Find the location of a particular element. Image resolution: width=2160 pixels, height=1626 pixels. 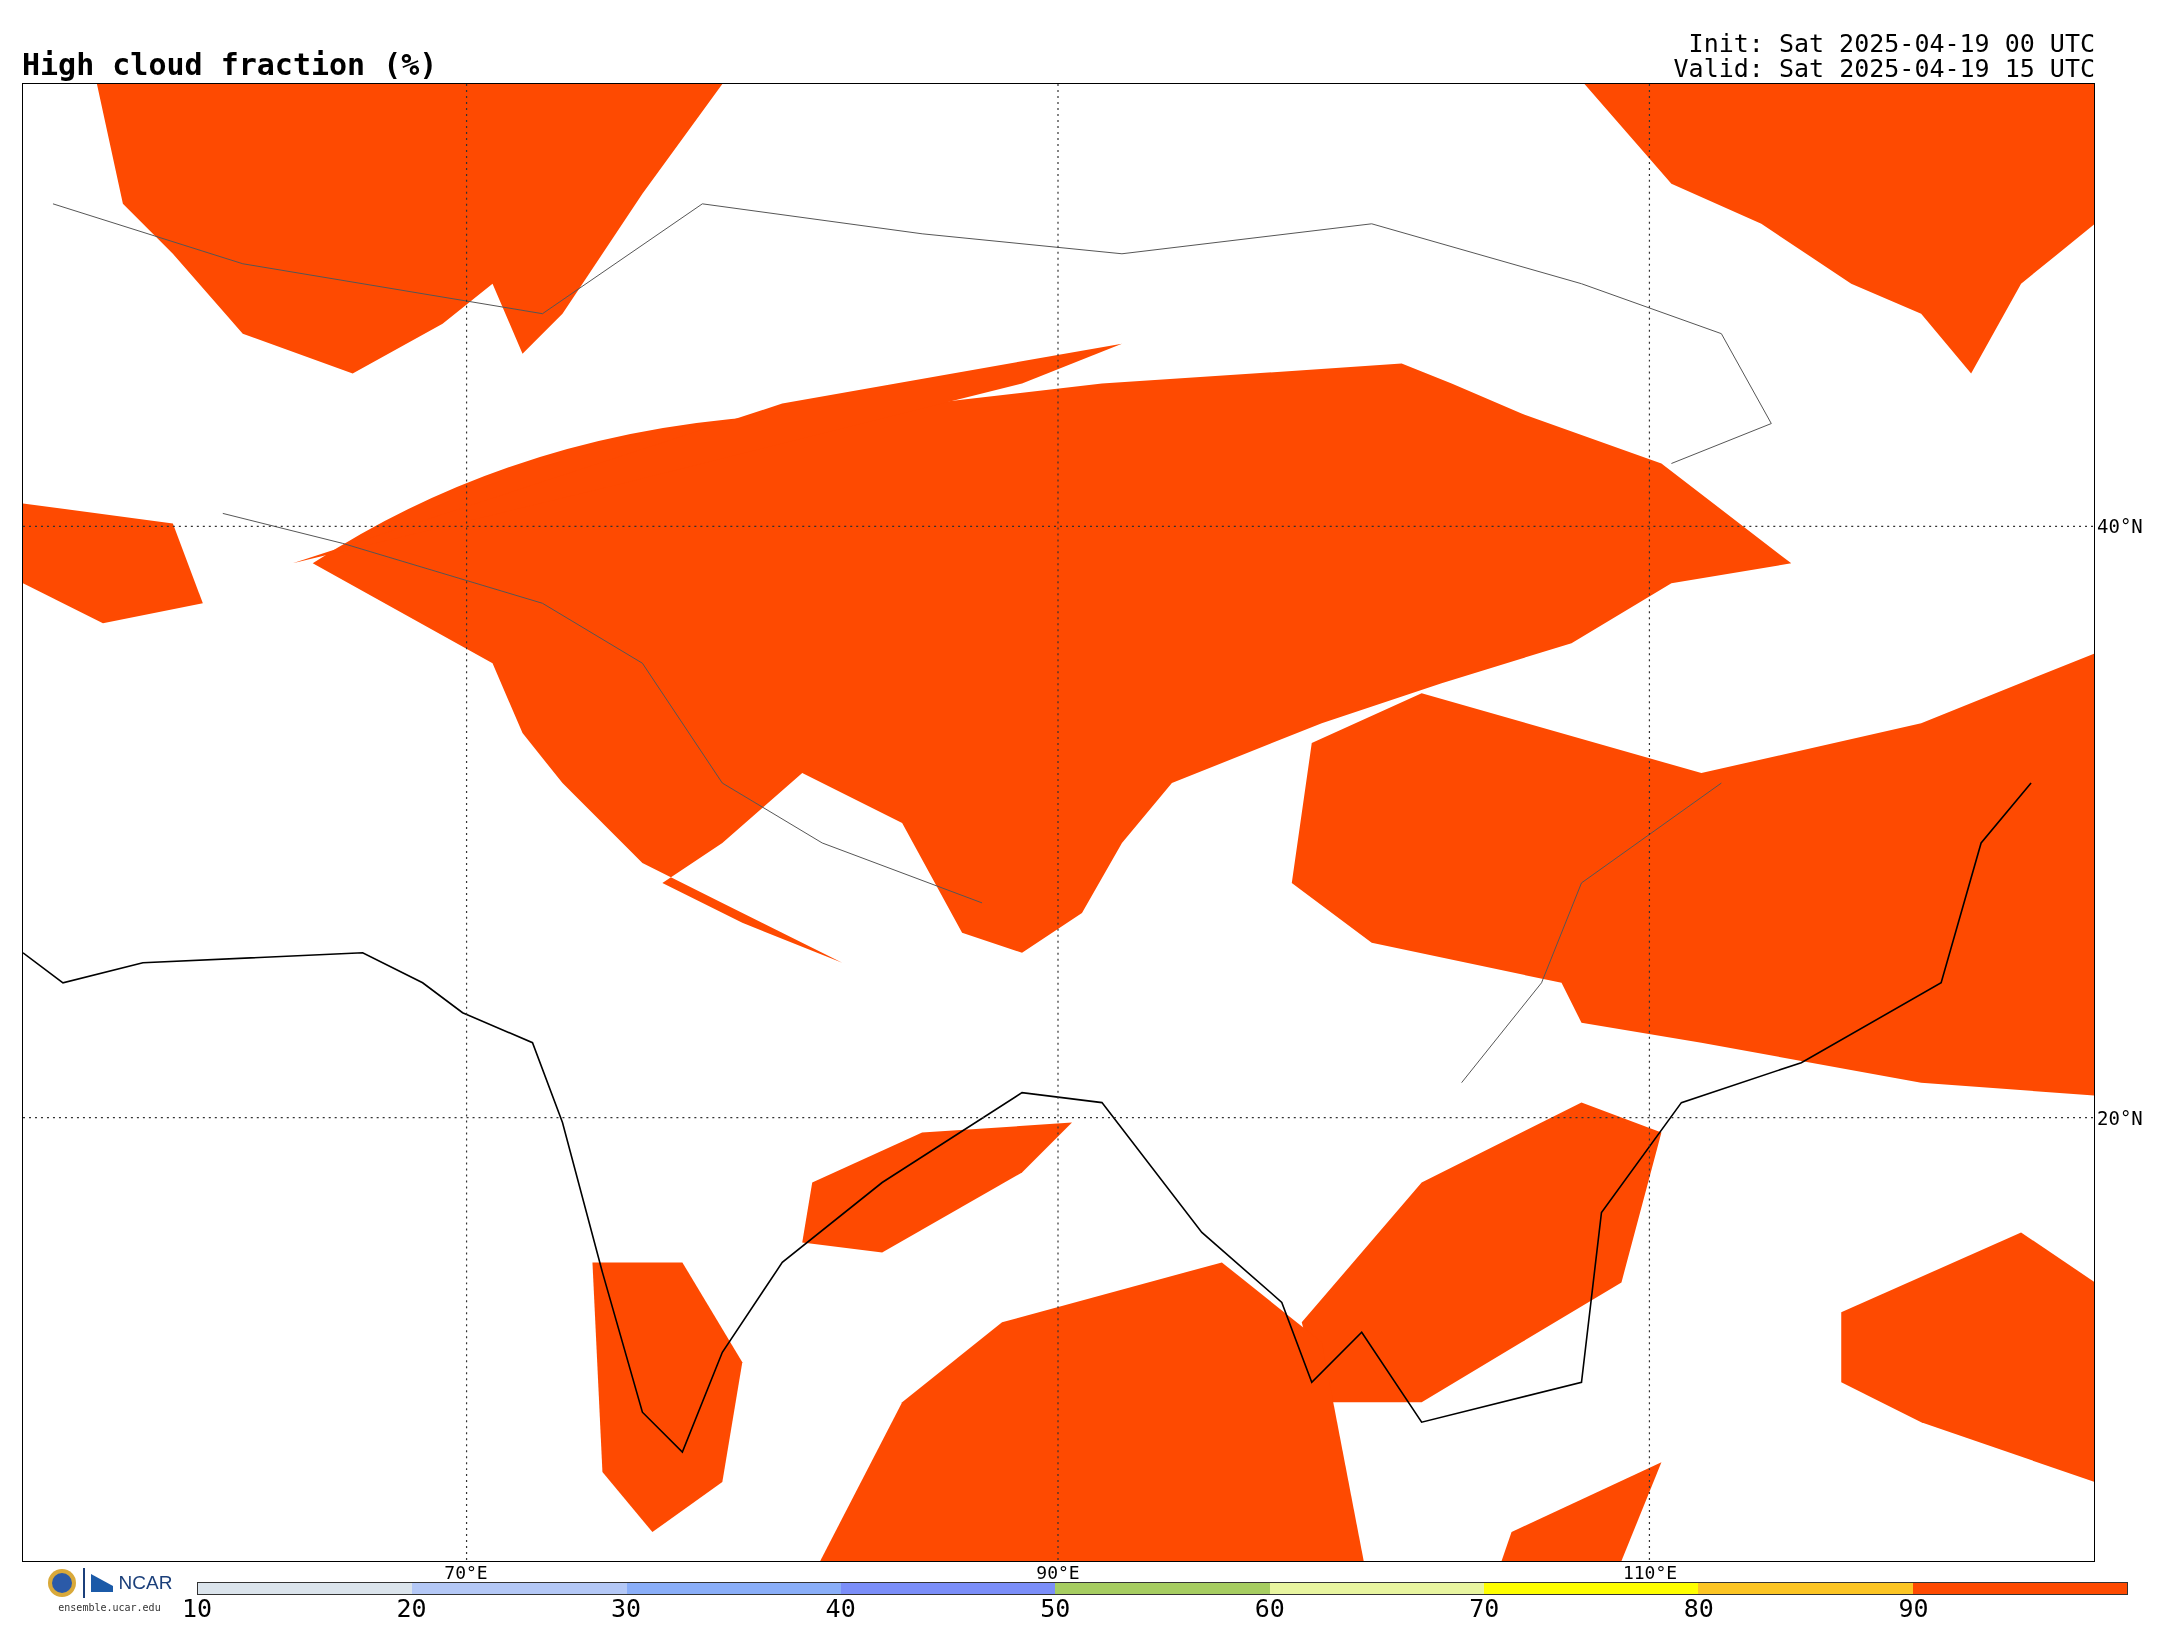

website-label: ensemble.ucar.edu is located at coordinates (109, 1607).